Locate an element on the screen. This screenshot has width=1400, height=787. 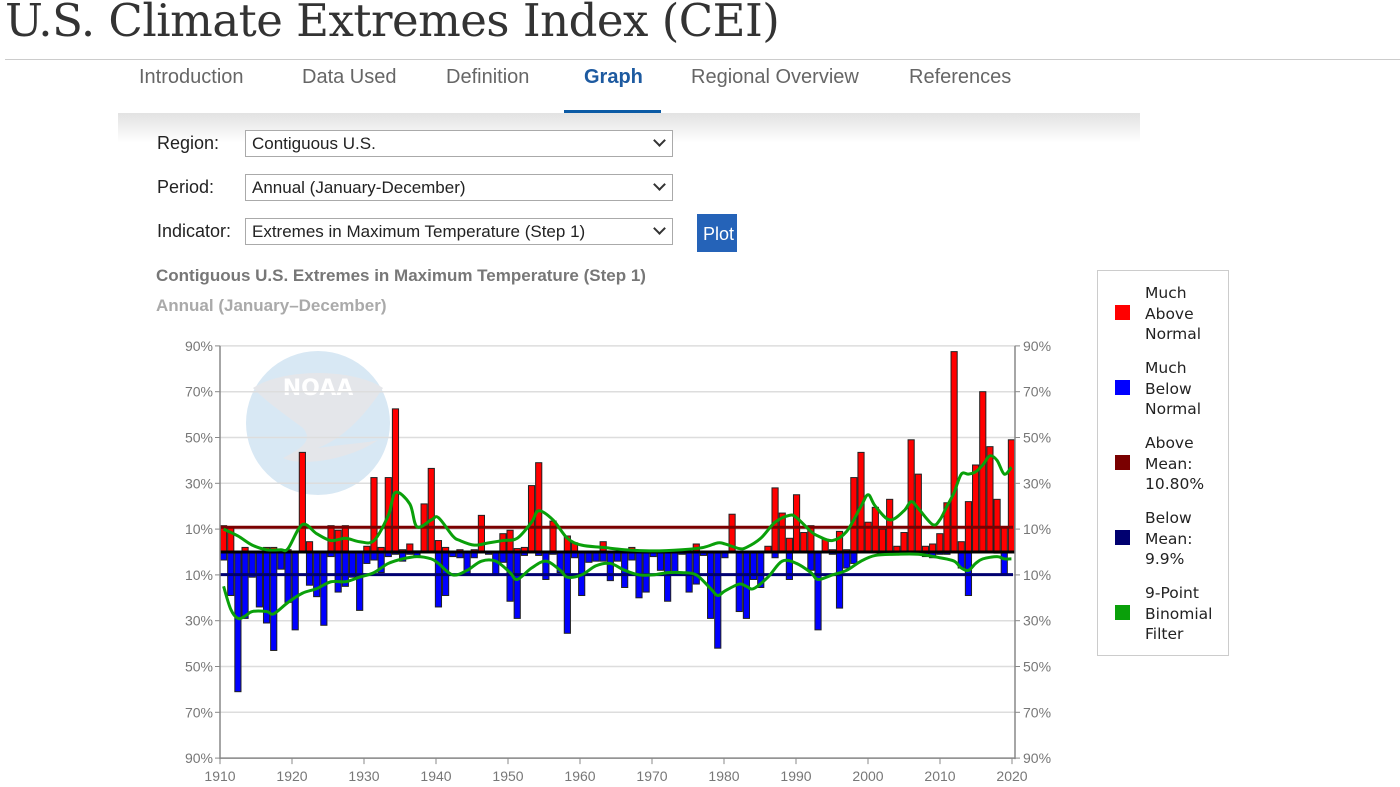
x-tick-label: 2020 is located at coordinates (1011, 776).